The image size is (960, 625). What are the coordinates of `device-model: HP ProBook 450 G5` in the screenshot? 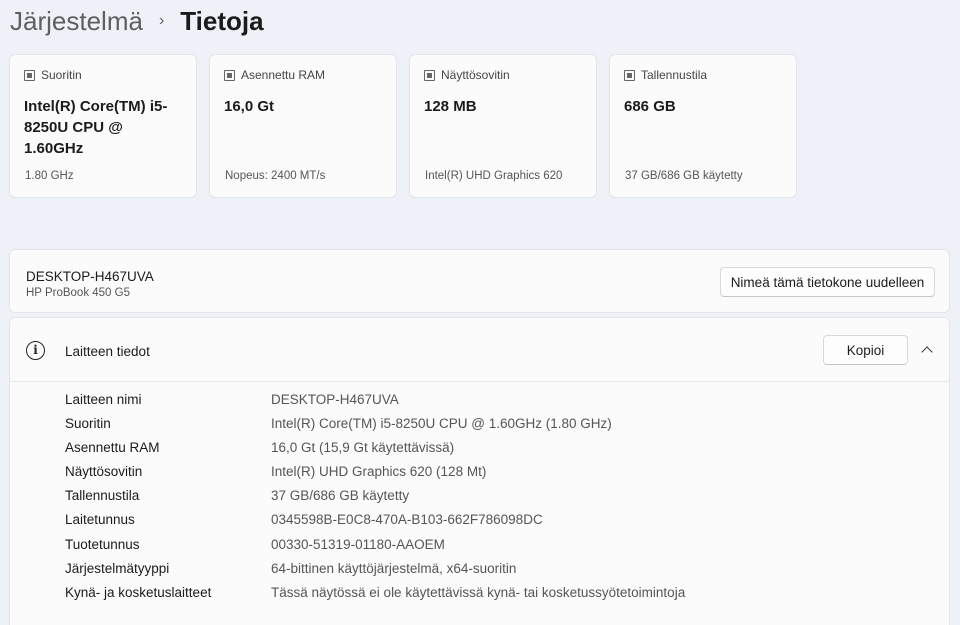 It's located at (78, 293).